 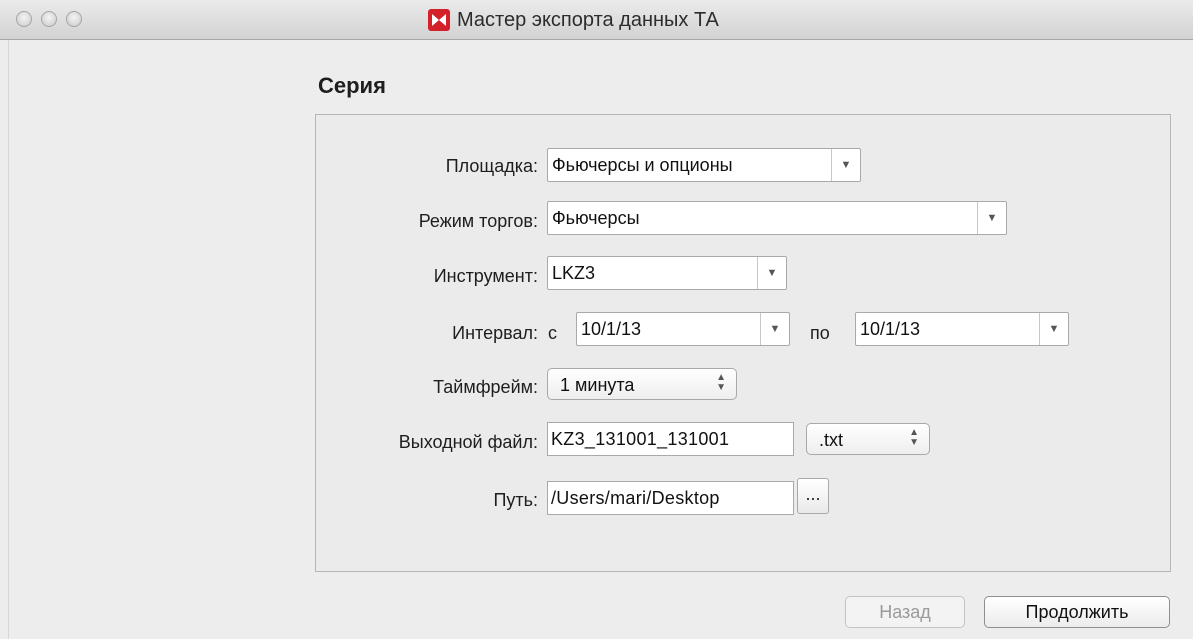 What do you see at coordinates (515, 500) in the screenshot?
I see `path-label: Путь:` at bounding box center [515, 500].